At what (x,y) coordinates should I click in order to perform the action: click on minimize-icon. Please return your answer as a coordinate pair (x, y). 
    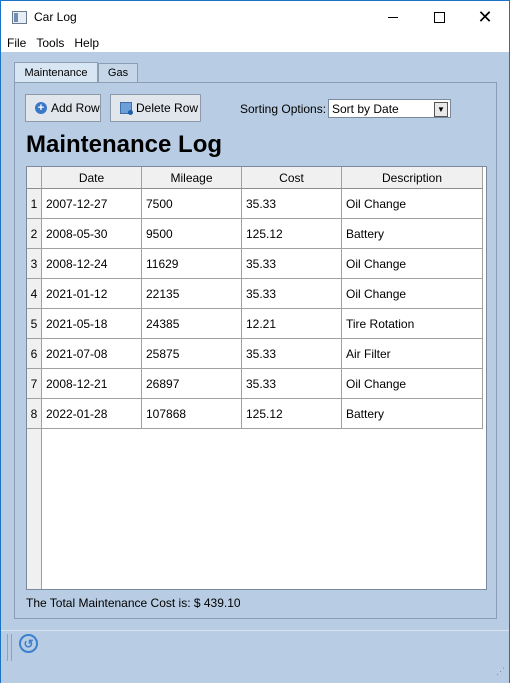
    Looking at the image, I should click on (393, 17).